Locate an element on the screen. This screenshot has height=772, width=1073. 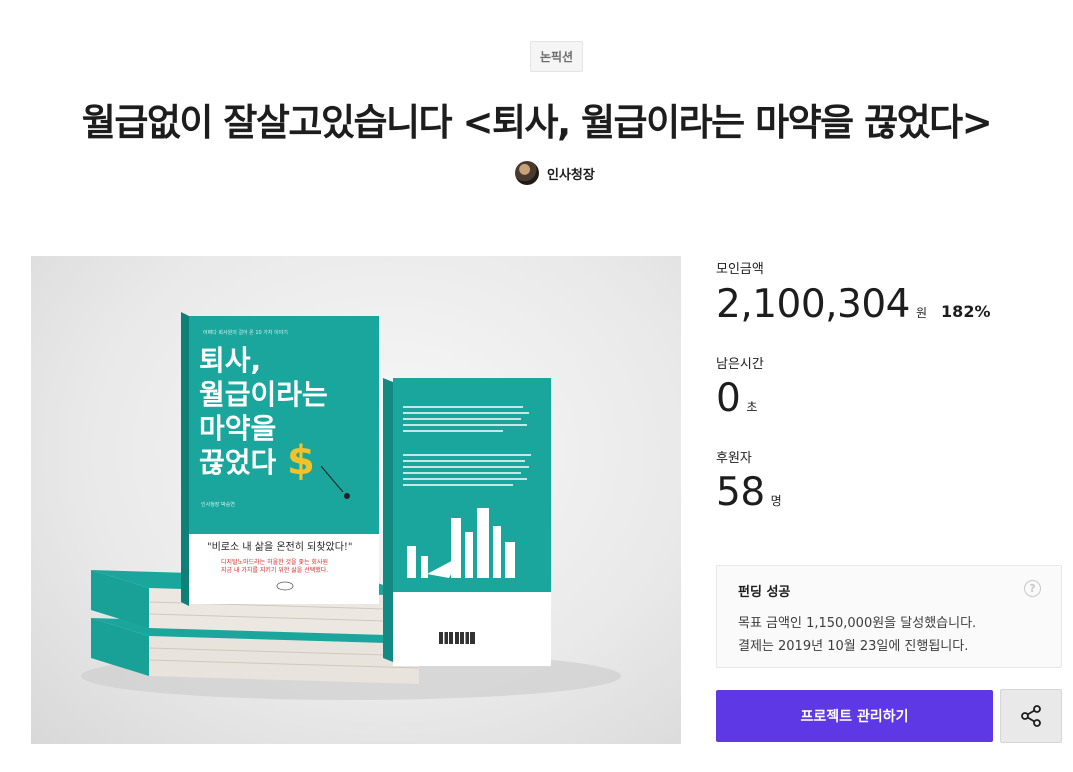
time-left-unit: 초 is located at coordinates (752, 407).